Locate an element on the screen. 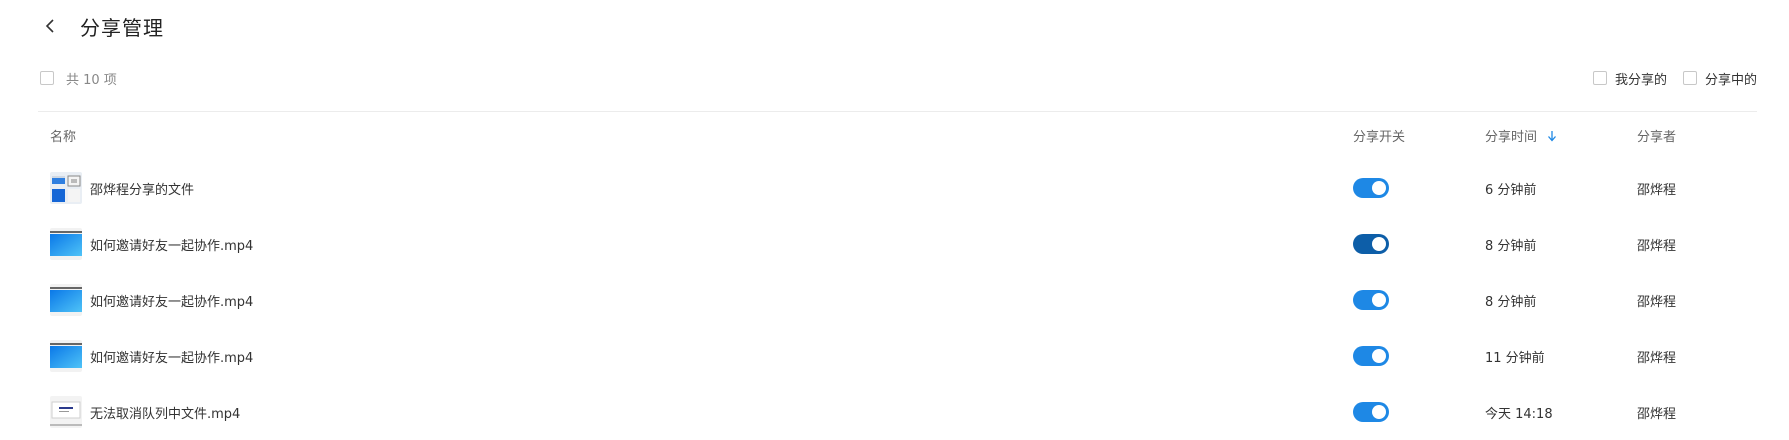 The width and height of the screenshot is (1789, 440). arrow-down-icon is located at coordinates (1552, 135).